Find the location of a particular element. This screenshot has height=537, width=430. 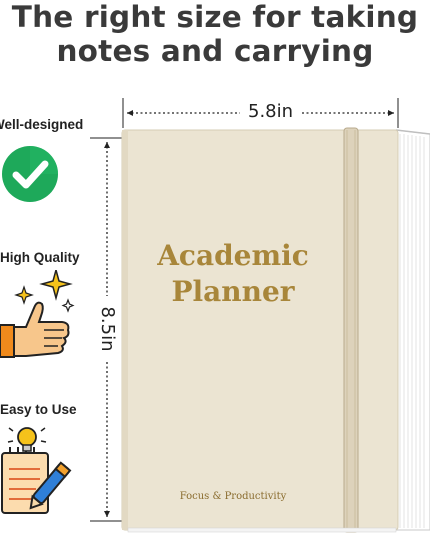

page-edges is located at coordinates (412, 330).